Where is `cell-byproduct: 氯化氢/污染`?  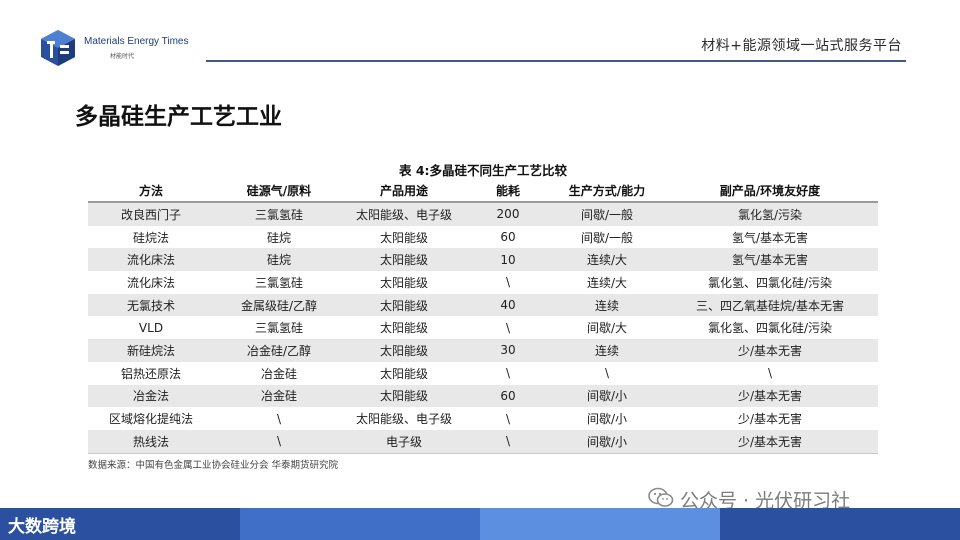
cell-byproduct: 氯化氢/污染 is located at coordinates (770, 214).